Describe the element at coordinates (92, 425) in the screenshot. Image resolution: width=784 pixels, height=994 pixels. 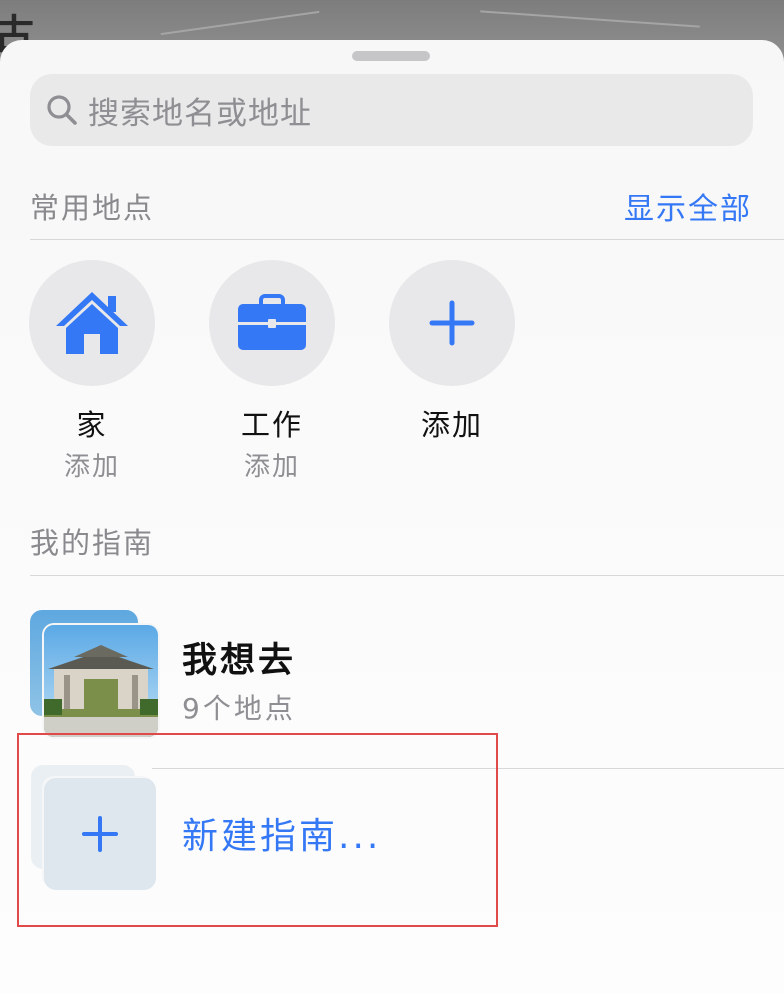
I see `favorite-home-name: 家` at that location.